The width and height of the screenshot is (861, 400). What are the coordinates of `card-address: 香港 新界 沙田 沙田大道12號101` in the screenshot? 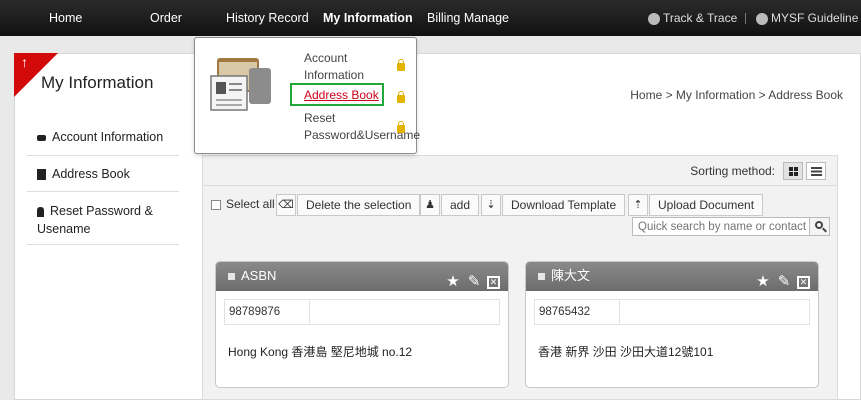 It's located at (626, 352).